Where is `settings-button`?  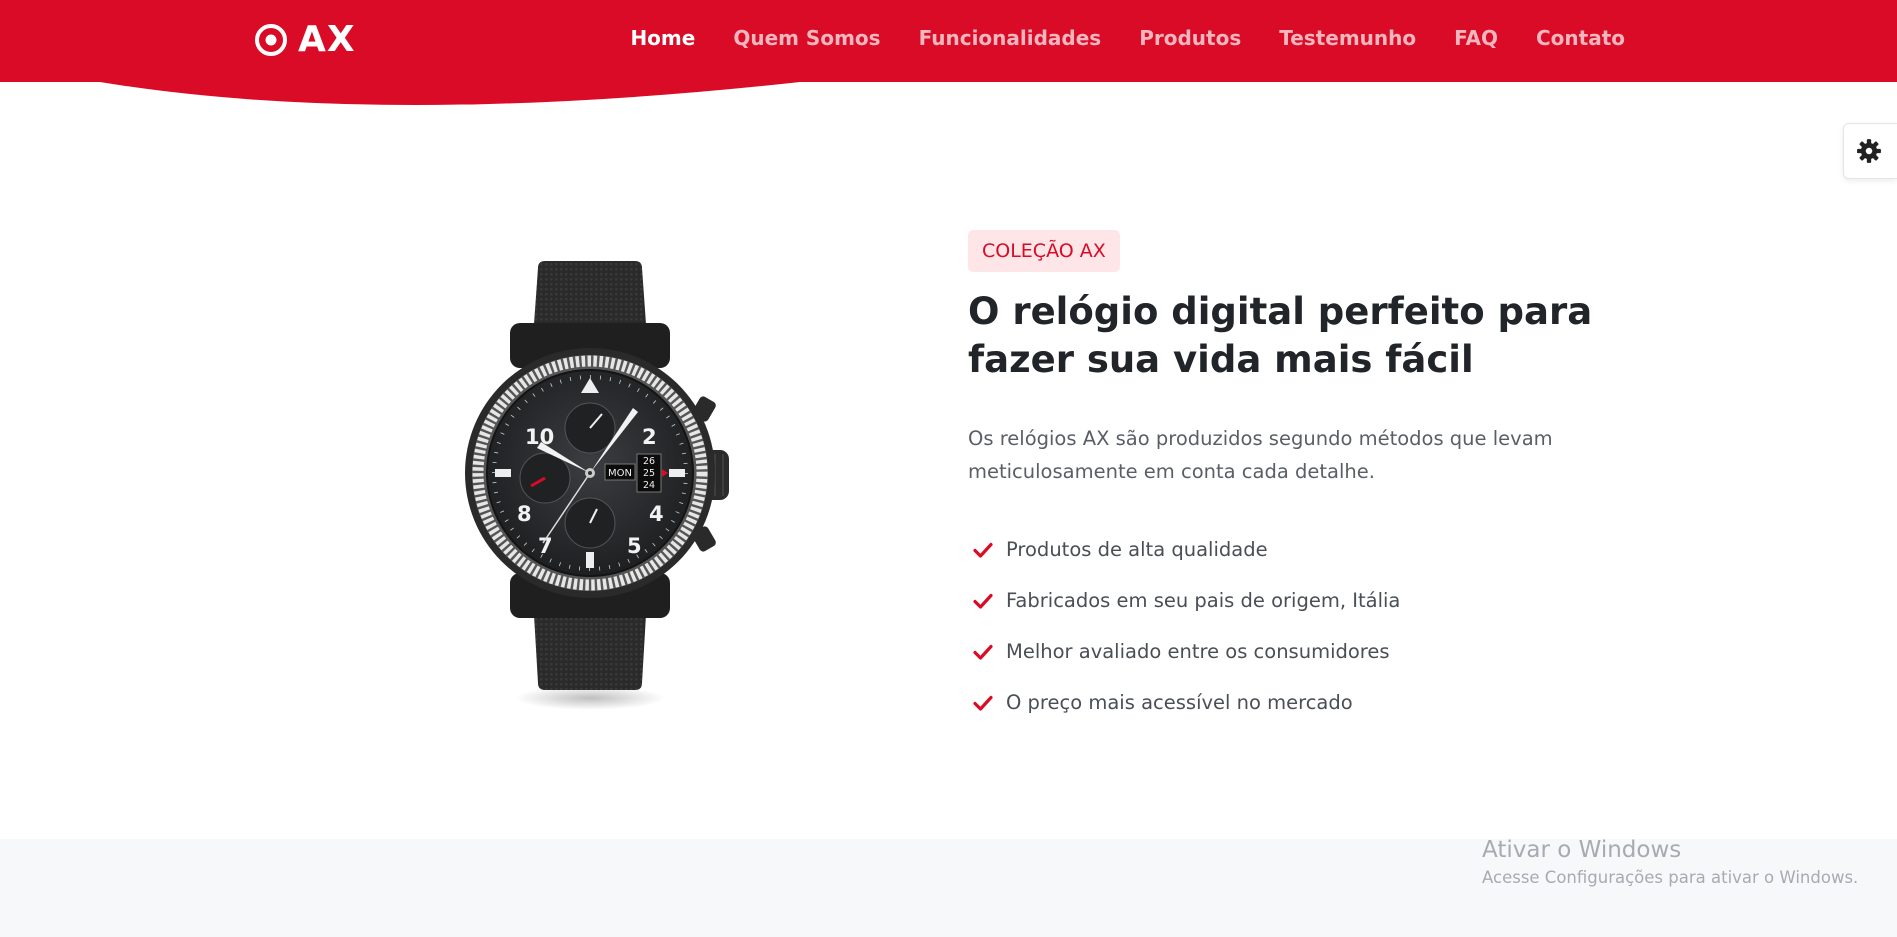 settings-button is located at coordinates (1870, 151).